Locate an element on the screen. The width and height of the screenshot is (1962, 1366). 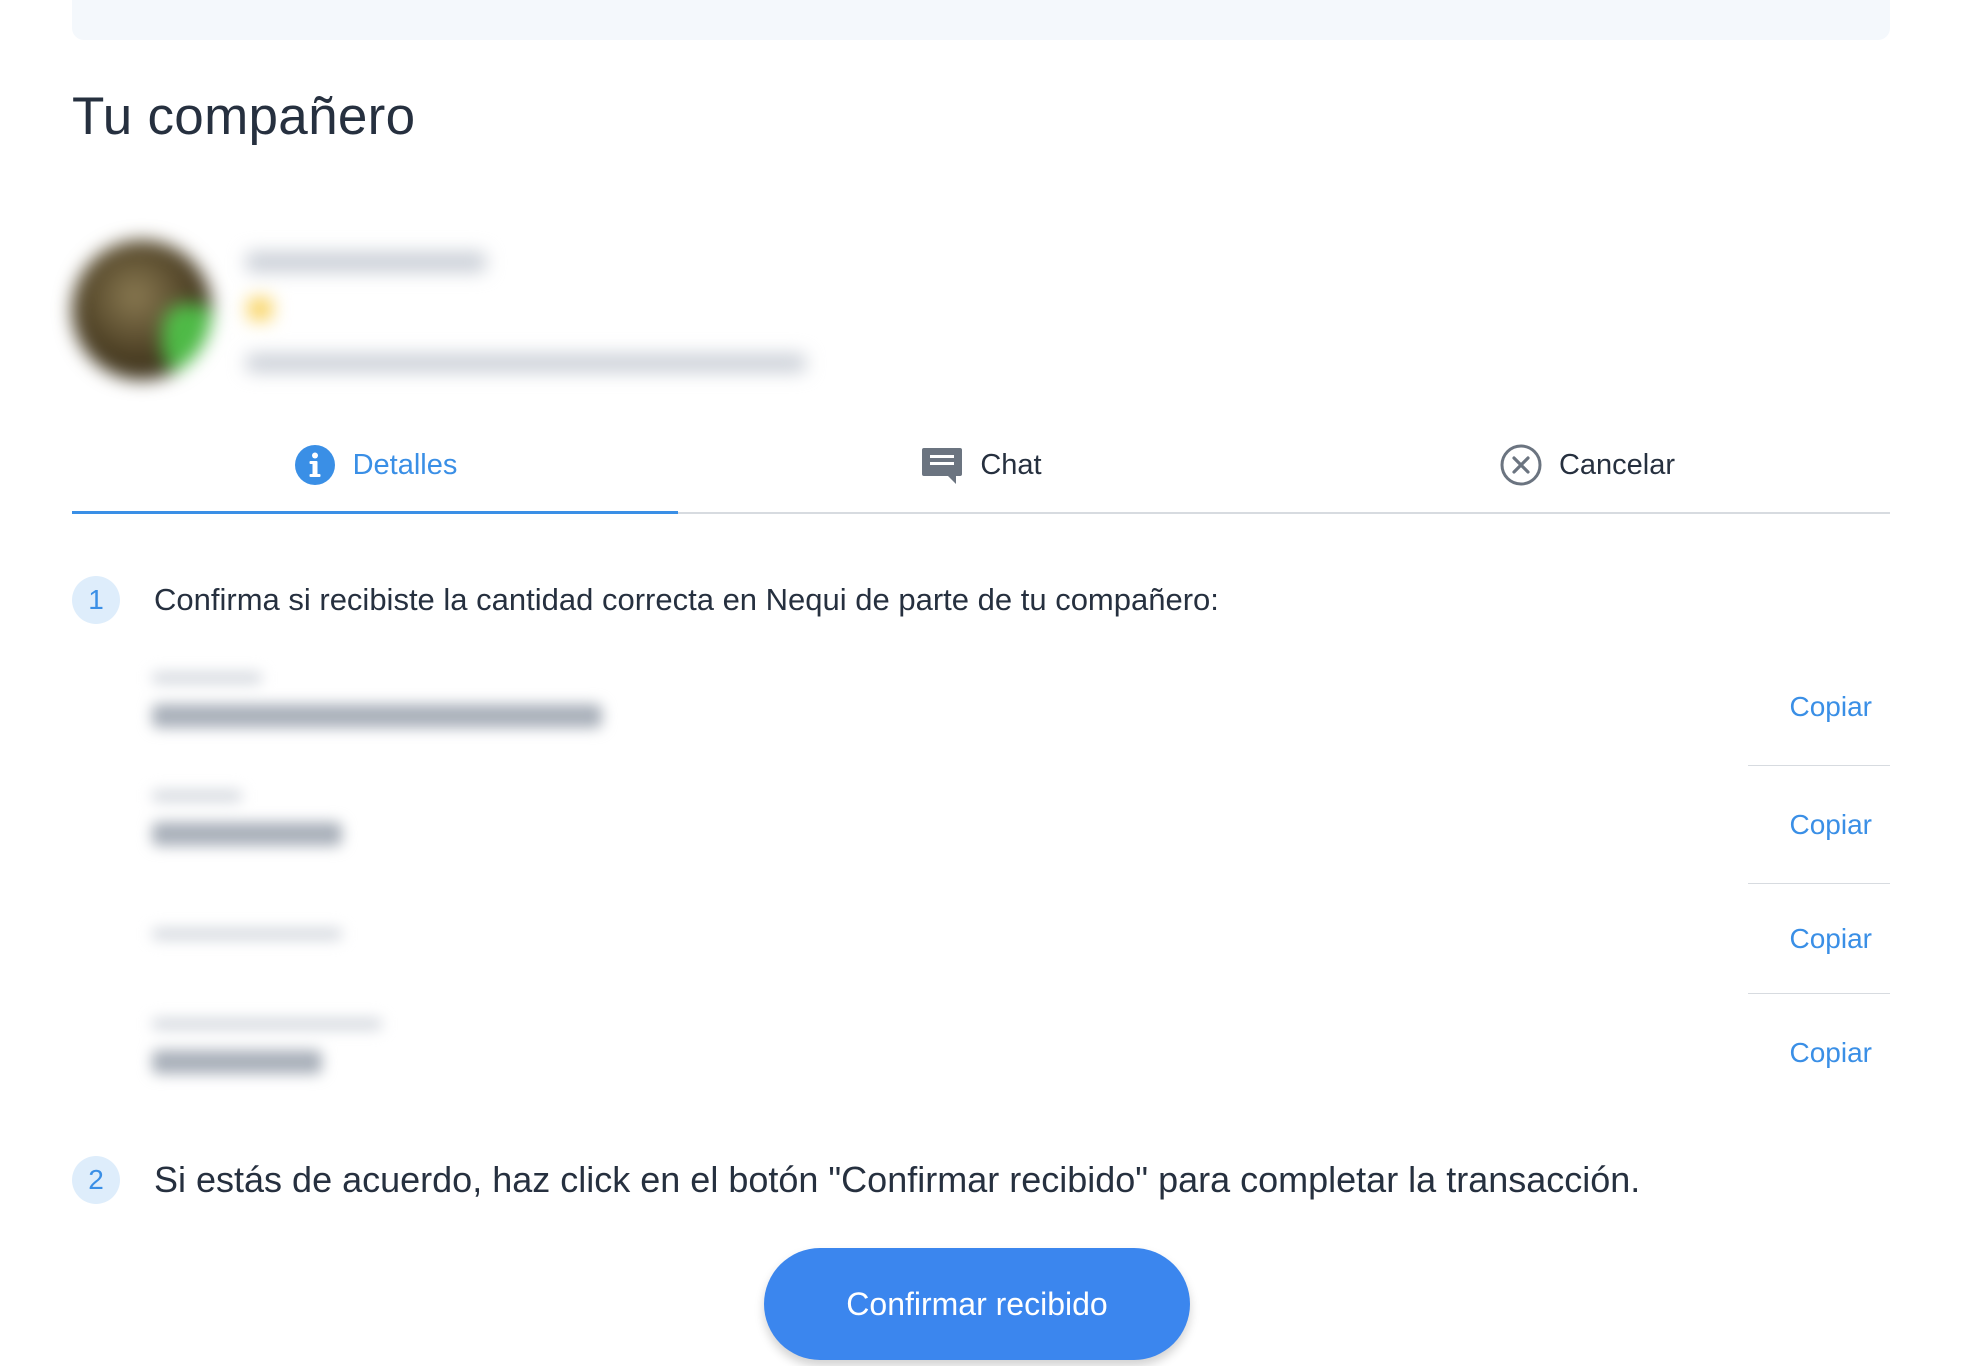
tab-label: Detalles is located at coordinates (405, 464).